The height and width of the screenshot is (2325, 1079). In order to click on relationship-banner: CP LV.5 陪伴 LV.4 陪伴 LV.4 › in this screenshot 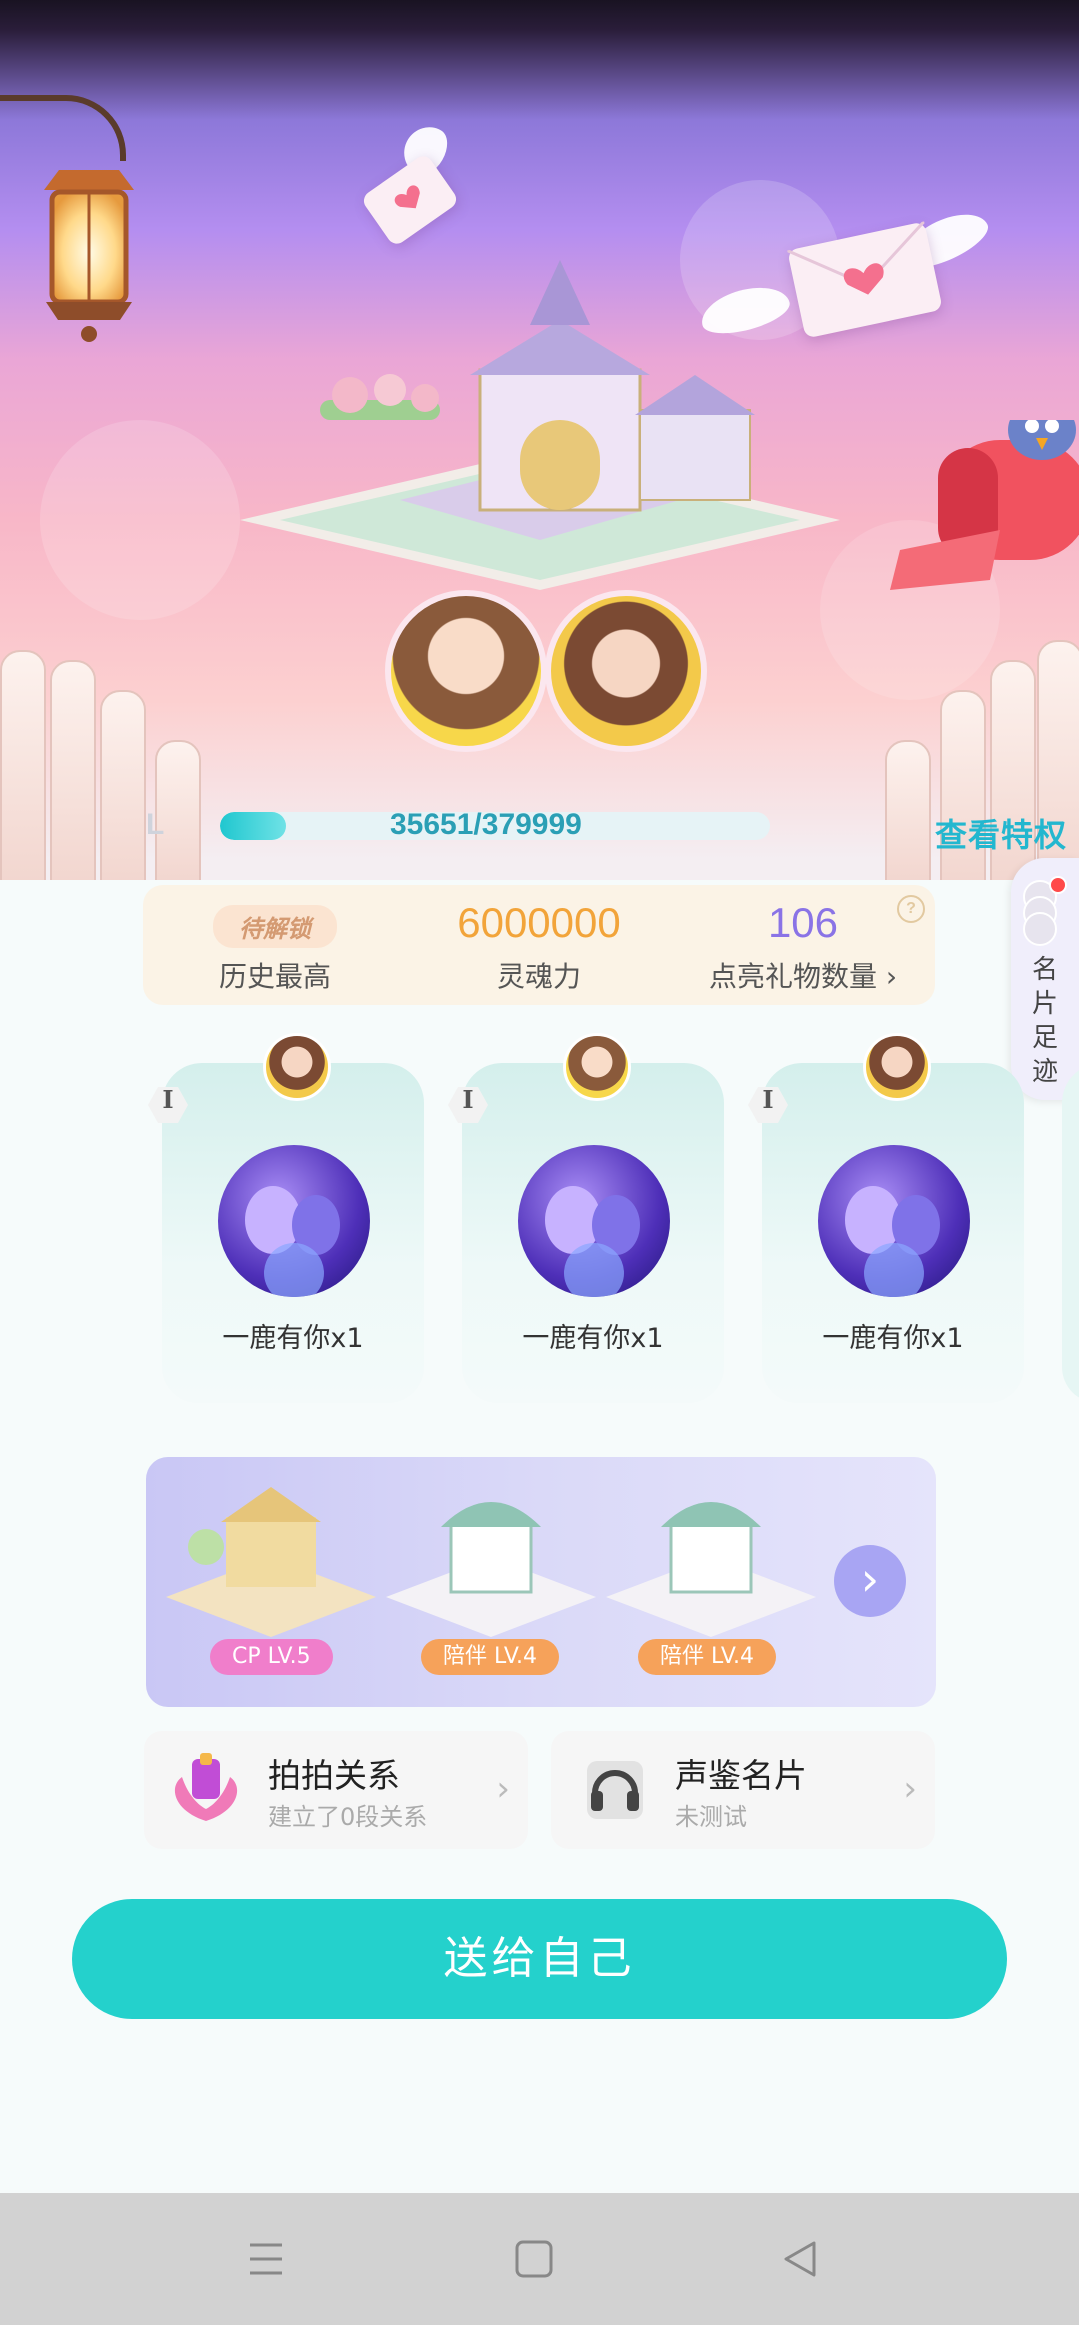, I will do `click(541, 1582)`.